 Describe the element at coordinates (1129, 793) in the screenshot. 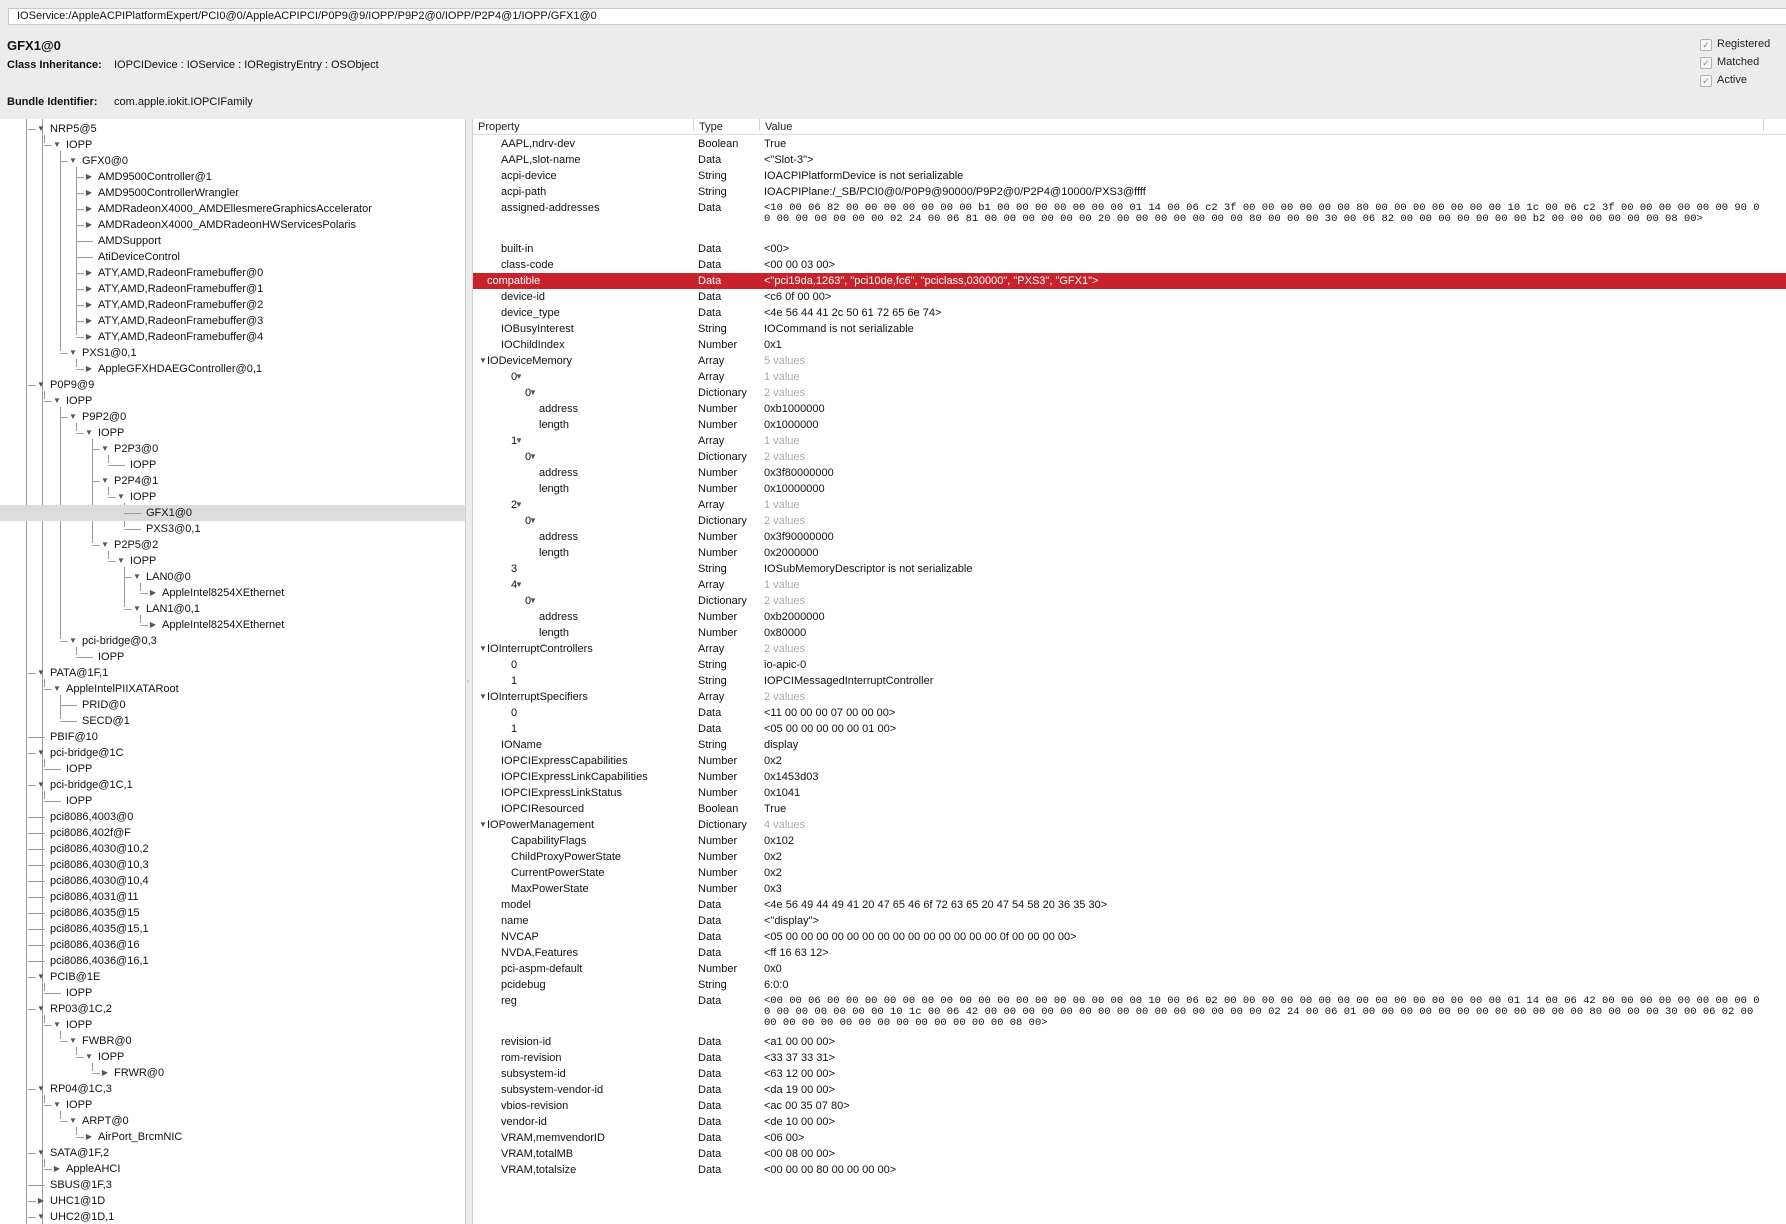

I see `property-row: IOPCIExpressLinkStatus Number 0x1041` at that location.